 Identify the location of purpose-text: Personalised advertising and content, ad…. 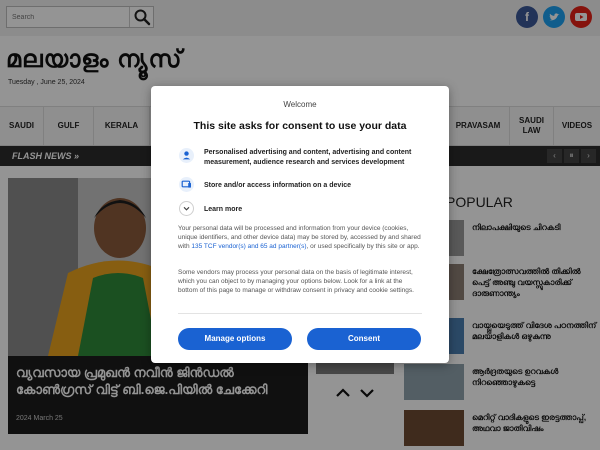
(308, 157).